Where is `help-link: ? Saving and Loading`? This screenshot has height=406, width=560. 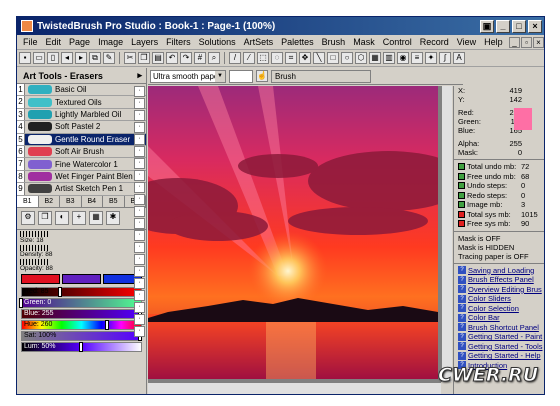
help-link: ? Saving and Loading is located at coordinates (499, 271).